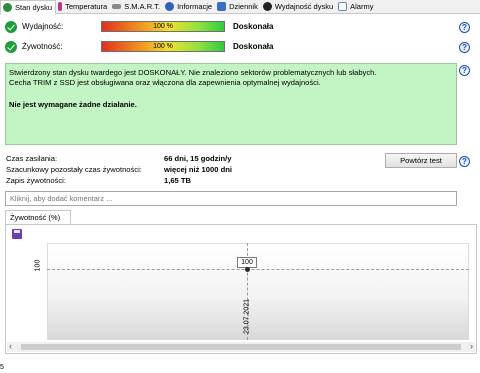 Image resolution: width=480 pixels, height=373 pixels. I want to click on tab-smart: S.M.A.R.T., so click(136, 7).